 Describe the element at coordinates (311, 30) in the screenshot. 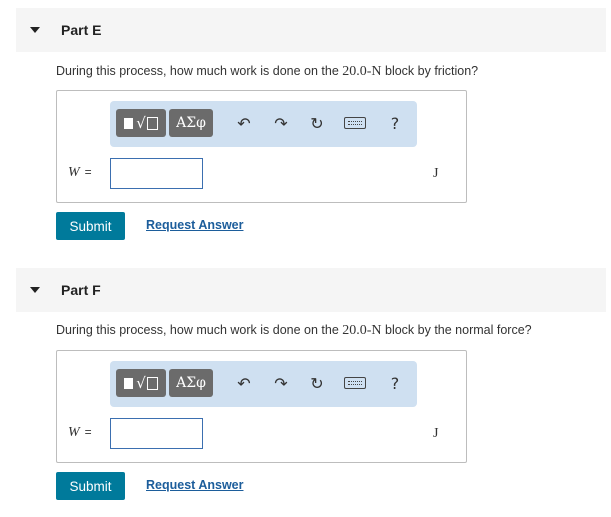

I see `part-e-header: Part E` at that location.